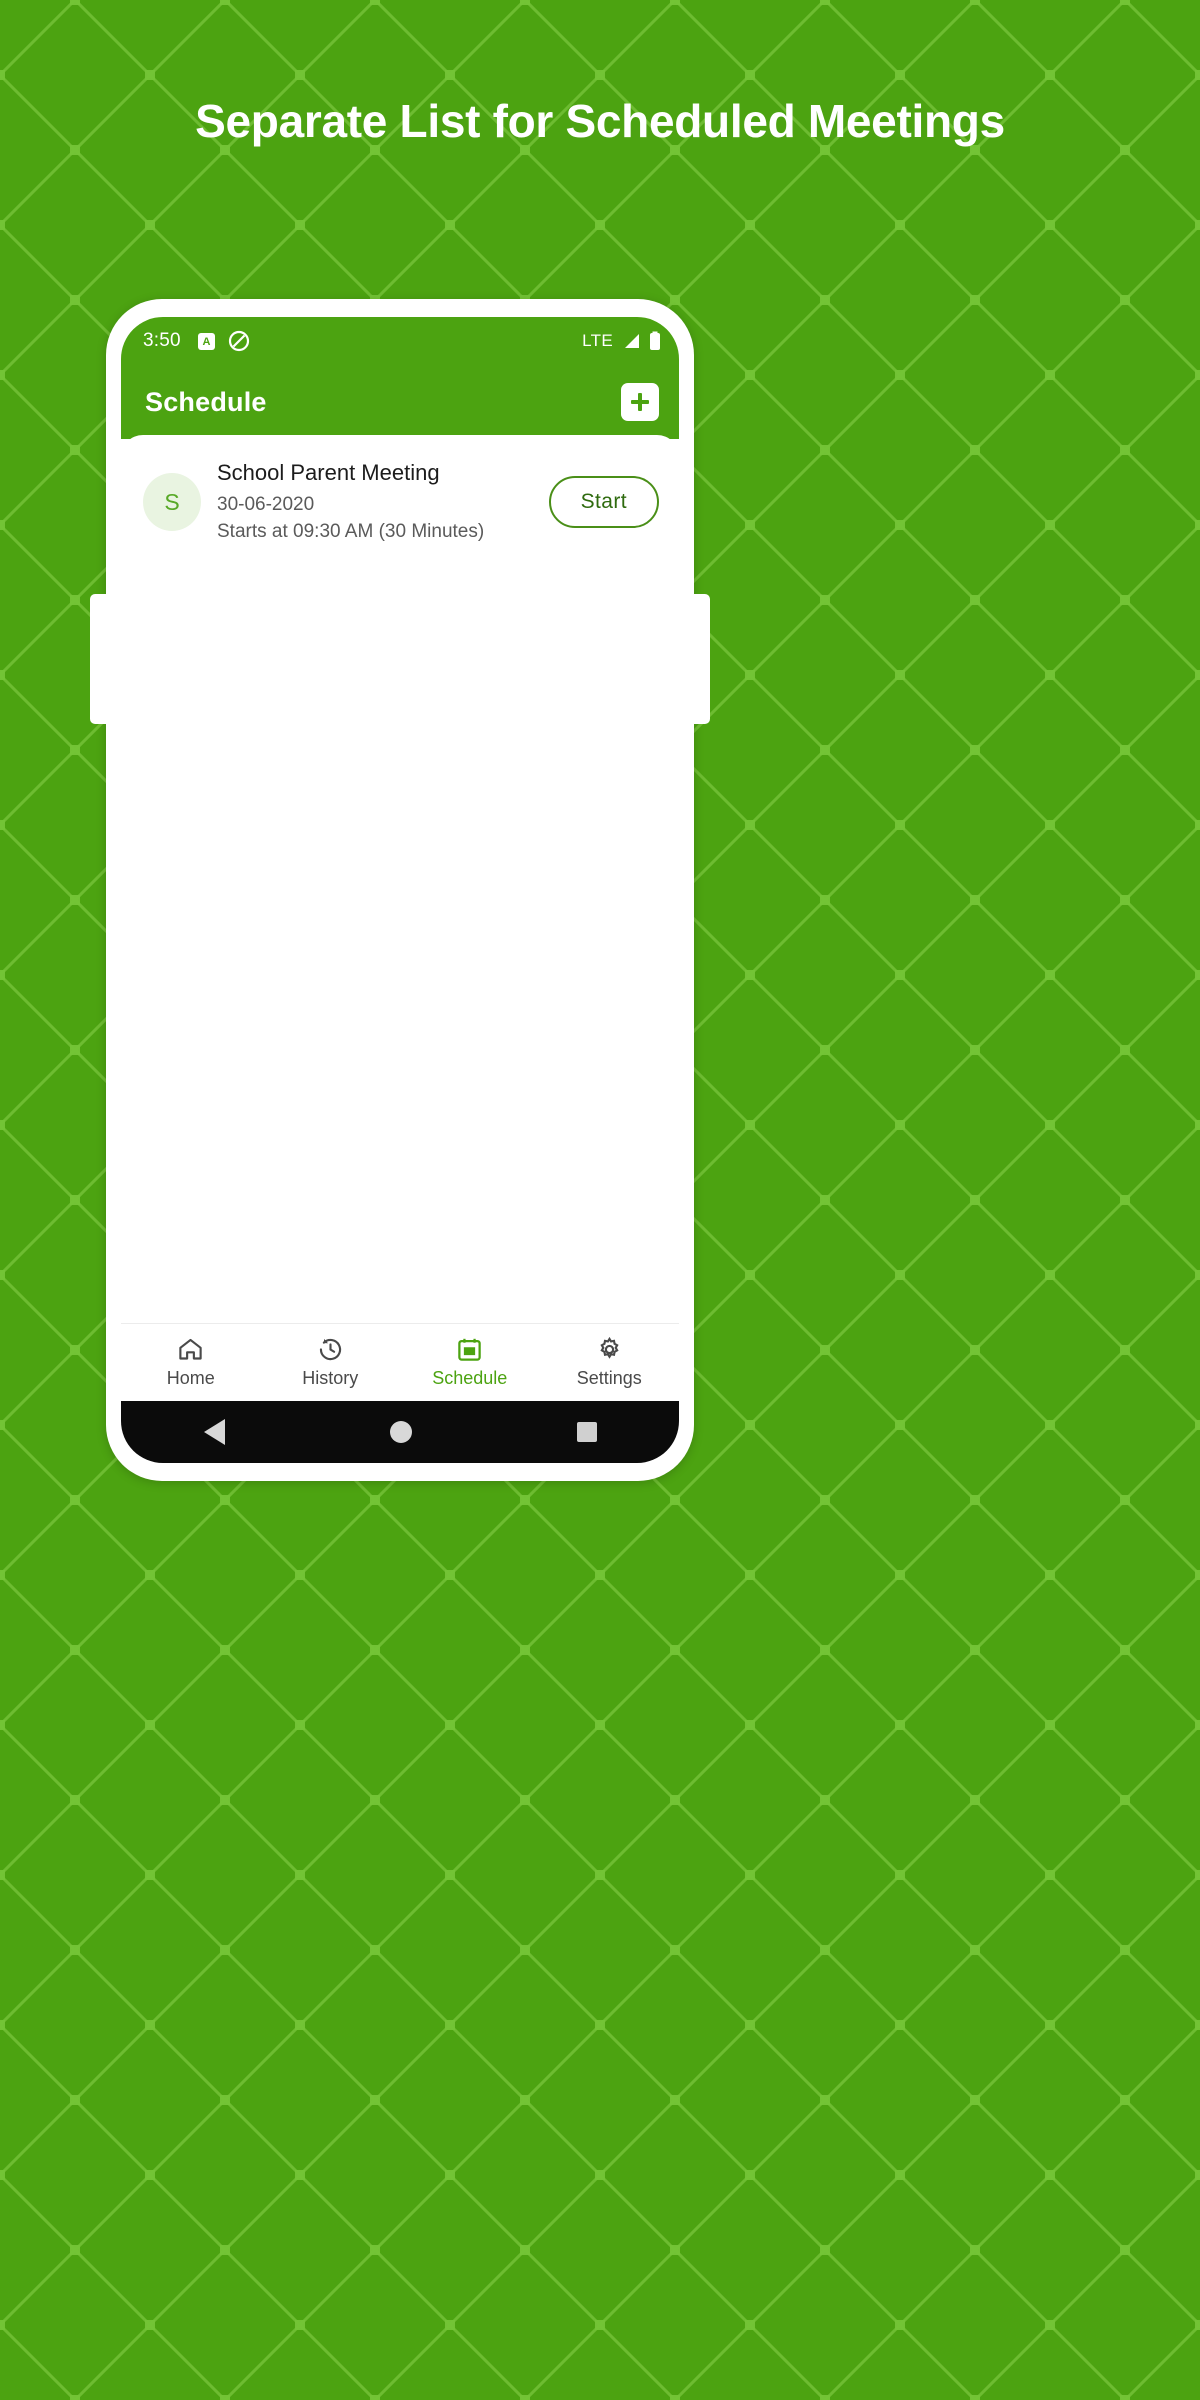 This screenshot has height=2400, width=1200. Describe the element at coordinates (470, 1378) in the screenshot. I see `nav-label-schedule: Schedule` at that location.